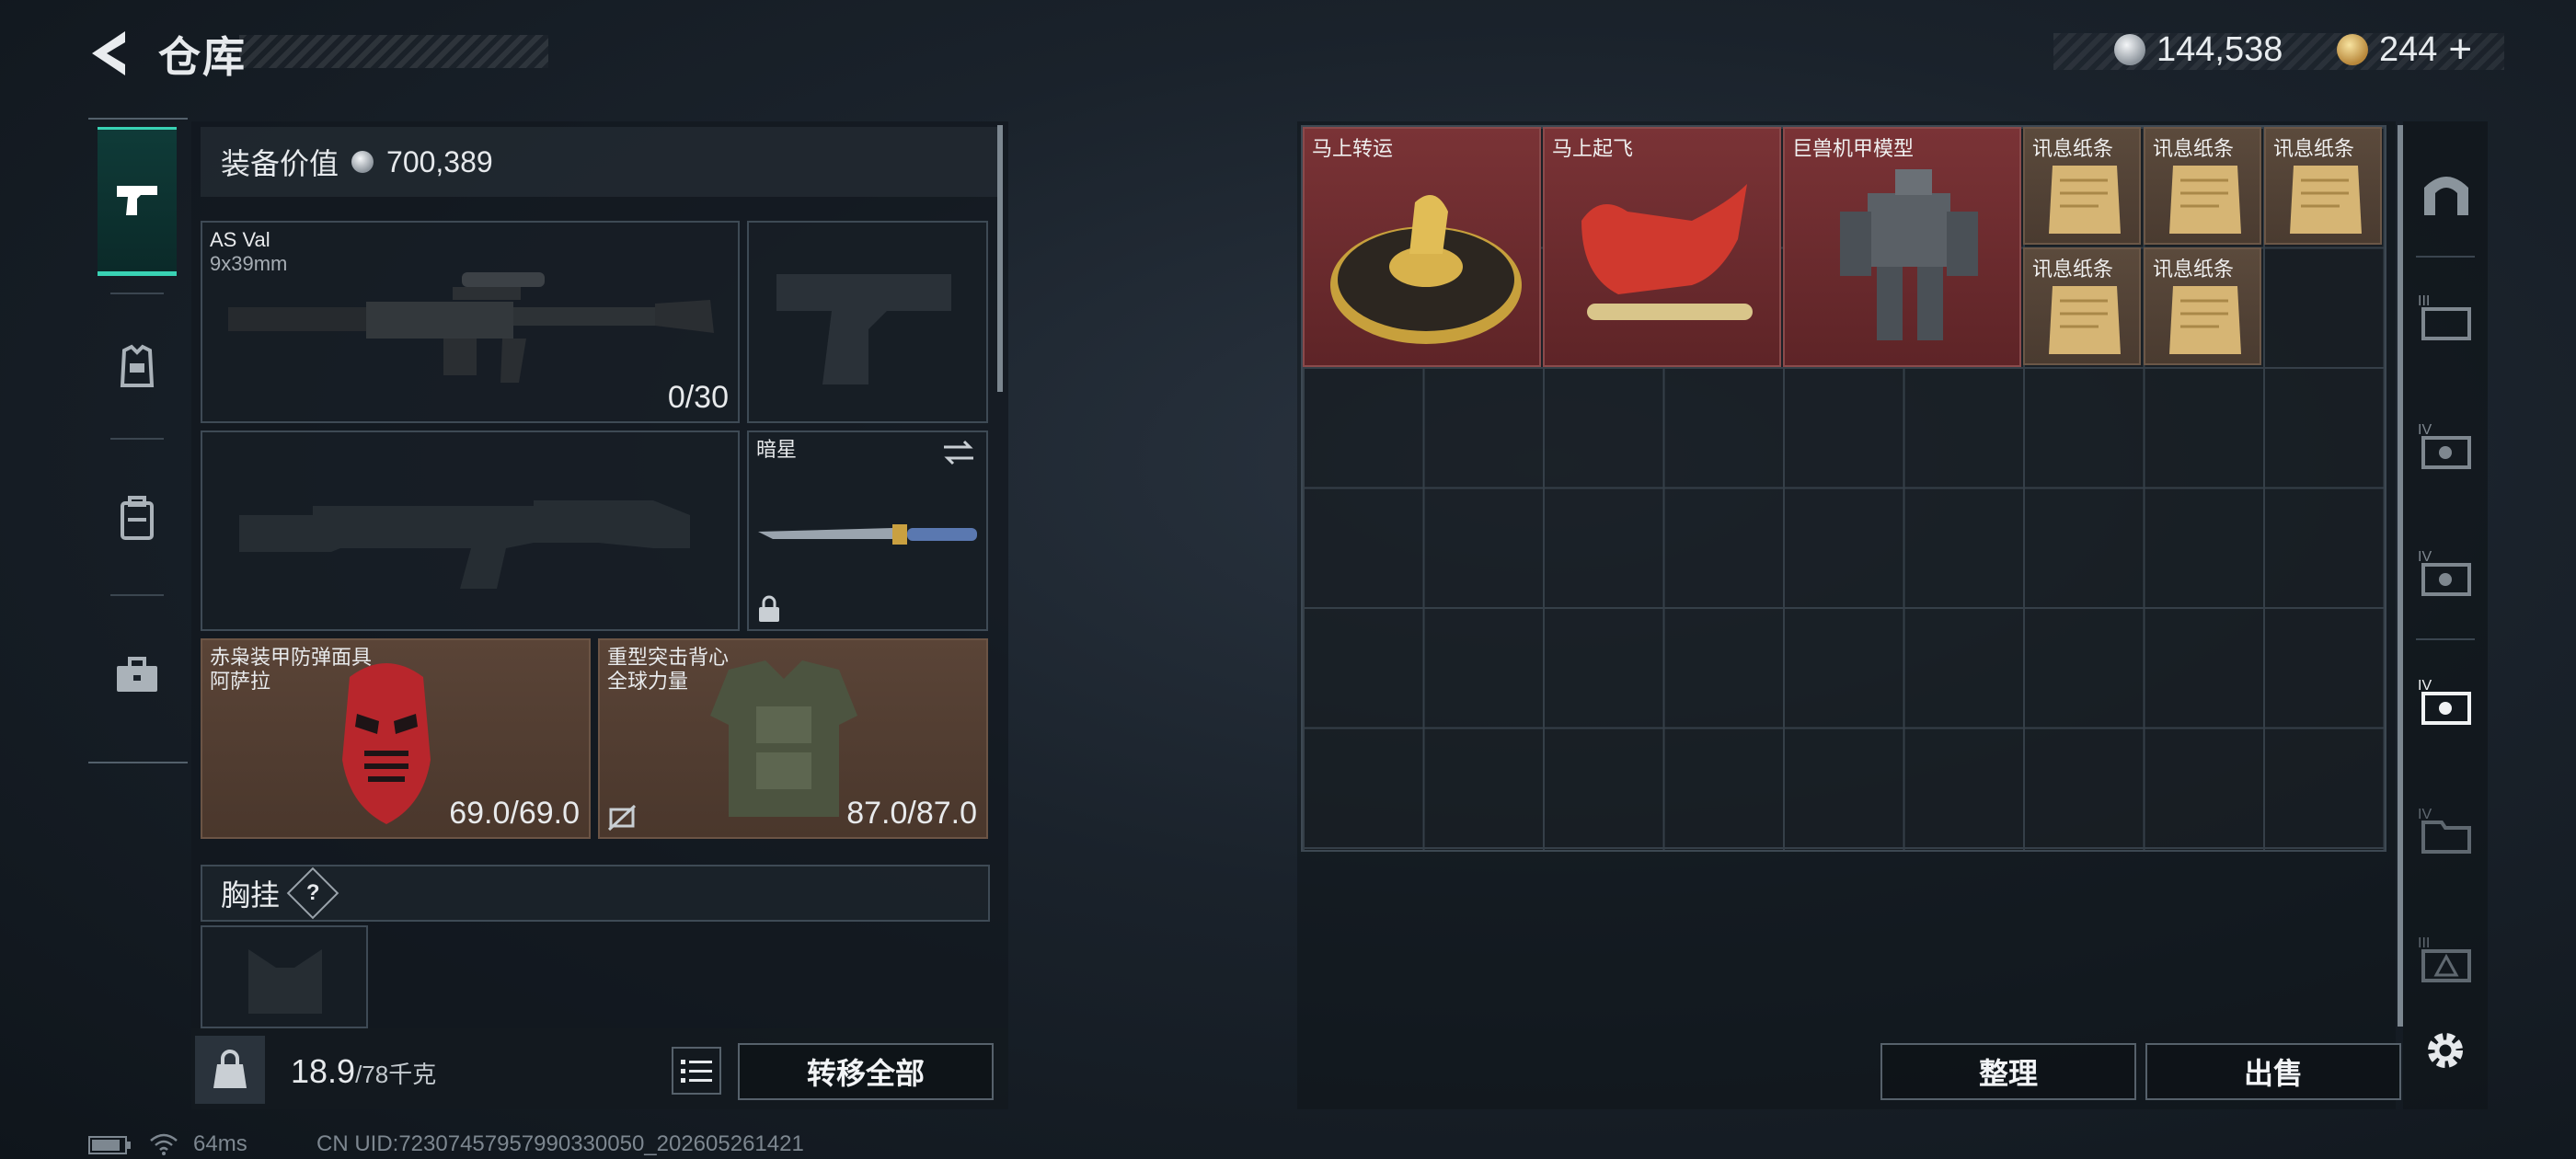  Describe the element at coordinates (220, 1143) in the screenshot. I see `ping: 64ms` at that location.